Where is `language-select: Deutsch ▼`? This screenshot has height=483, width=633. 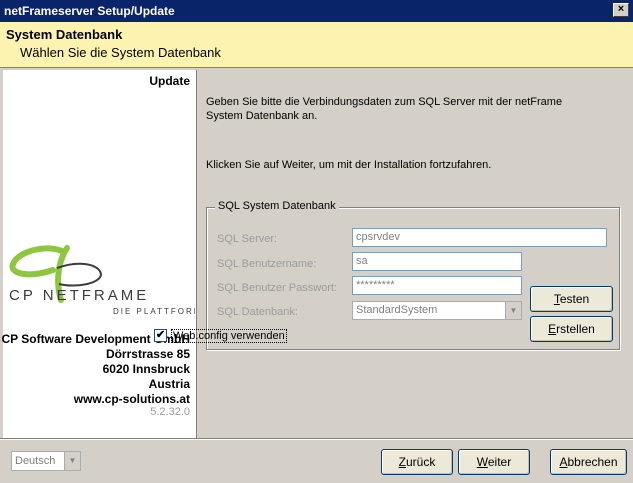
language-select: Deutsch ▼ is located at coordinates (46, 461).